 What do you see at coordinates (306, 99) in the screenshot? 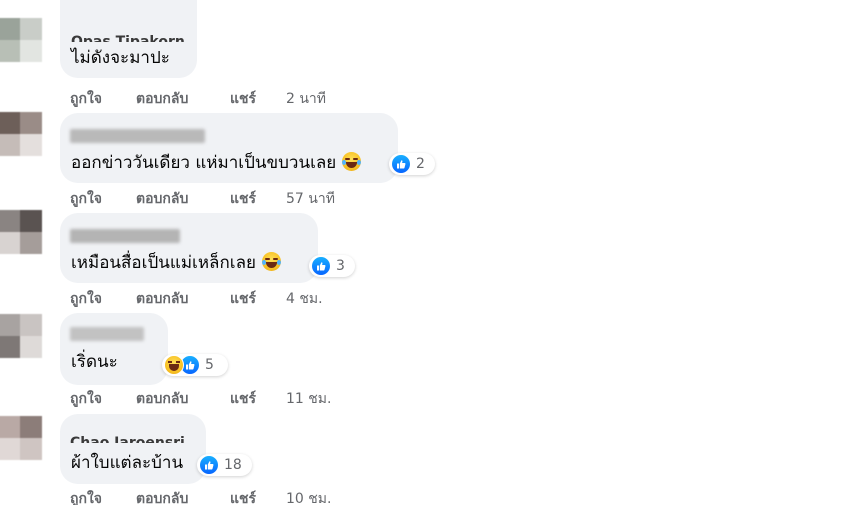
I see `comment-timestamp: 2 นาที` at bounding box center [306, 99].